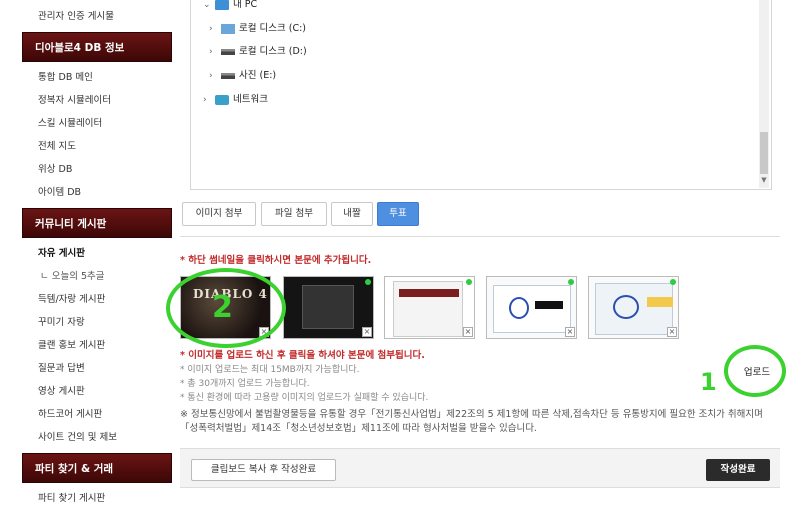 The height and width of the screenshot is (511, 800). I want to click on thumbnail-4: ×, so click(531, 307).